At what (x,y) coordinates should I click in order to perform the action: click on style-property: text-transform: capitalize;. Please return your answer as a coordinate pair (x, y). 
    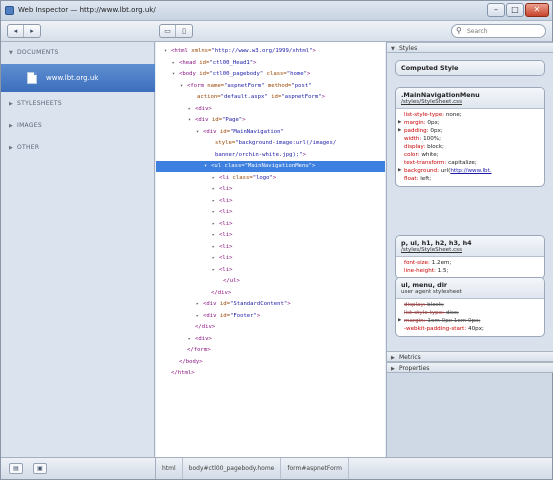
    Looking at the image, I should click on (472, 163).